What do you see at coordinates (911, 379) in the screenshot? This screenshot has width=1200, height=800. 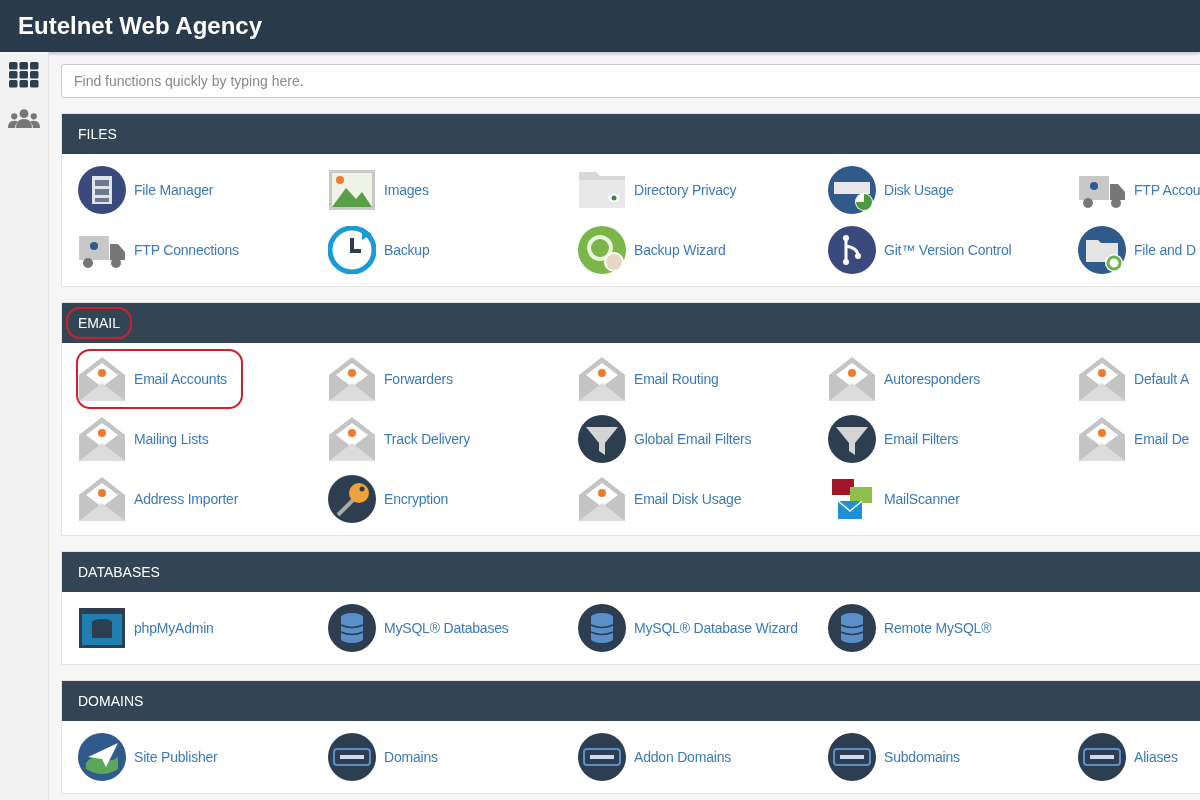 I see `function-link: Autoresponders` at bounding box center [911, 379].